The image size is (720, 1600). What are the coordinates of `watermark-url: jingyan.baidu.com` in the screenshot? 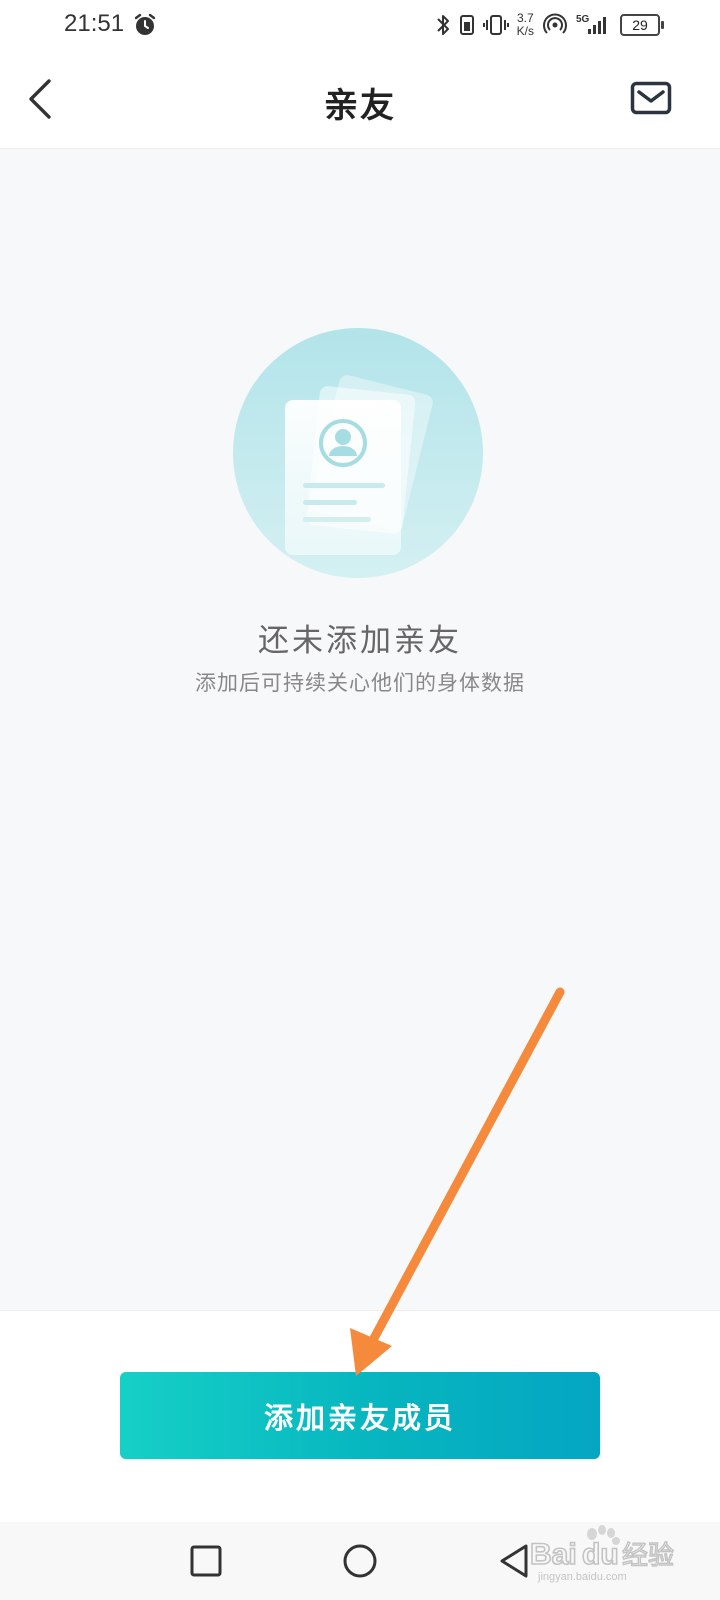 It's located at (582, 1577).